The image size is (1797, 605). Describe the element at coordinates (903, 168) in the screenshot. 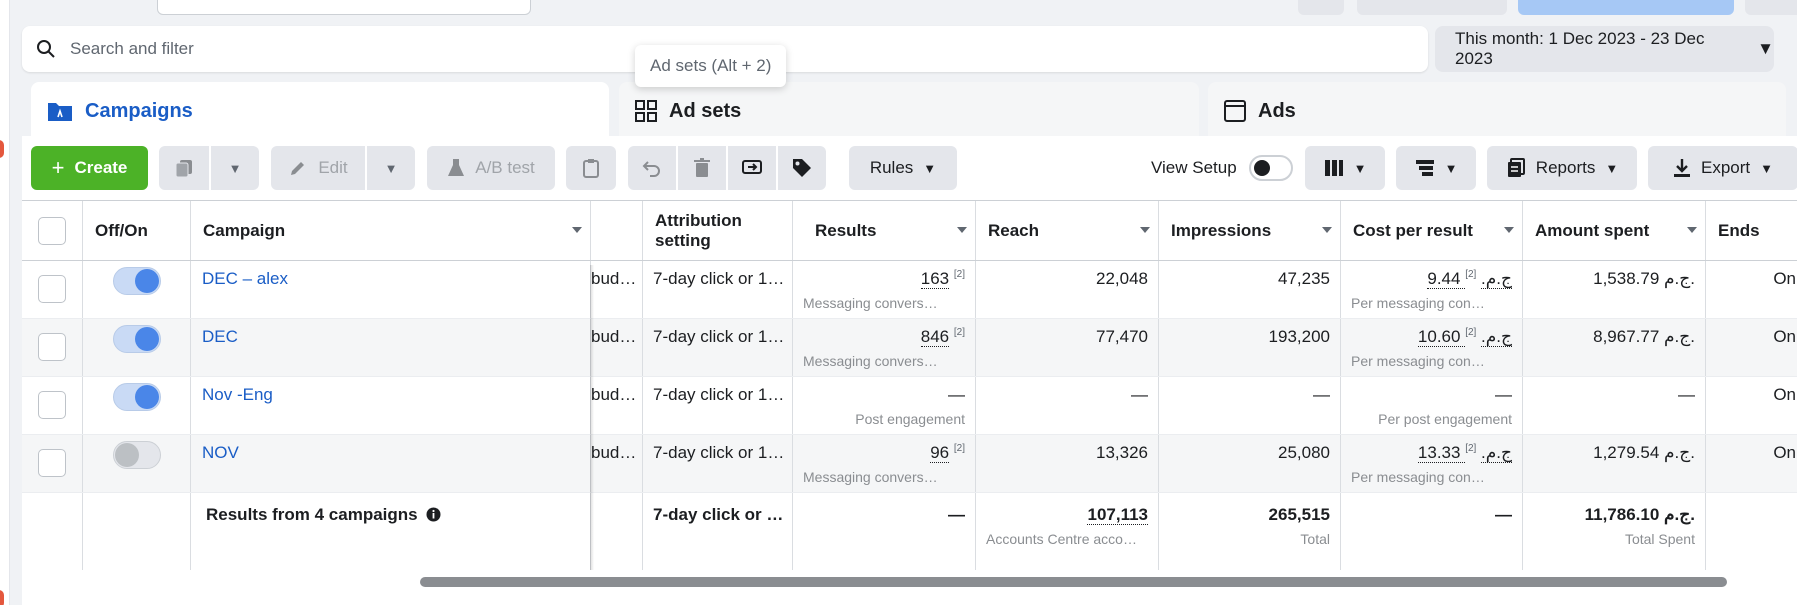

I see `rules-button: Rules ▼` at that location.